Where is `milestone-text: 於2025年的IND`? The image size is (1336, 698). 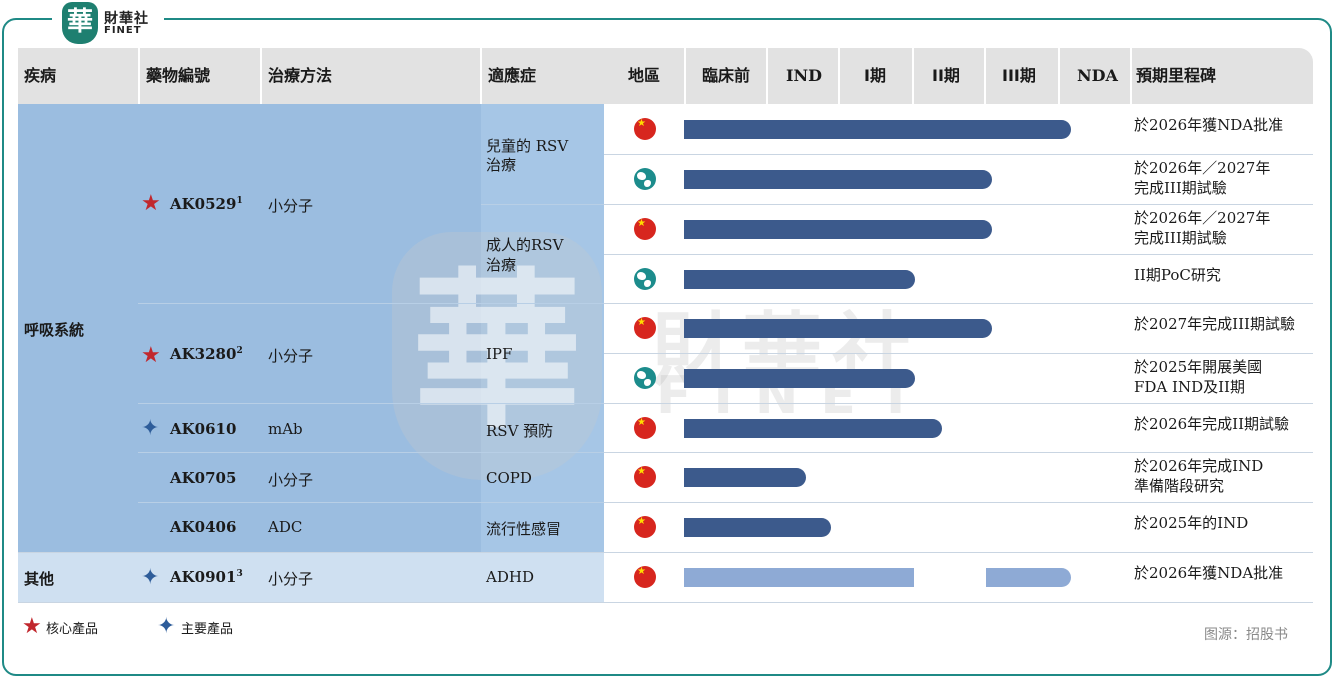
milestone-text: 於2025年的IND is located at coordinates (1191, 523).